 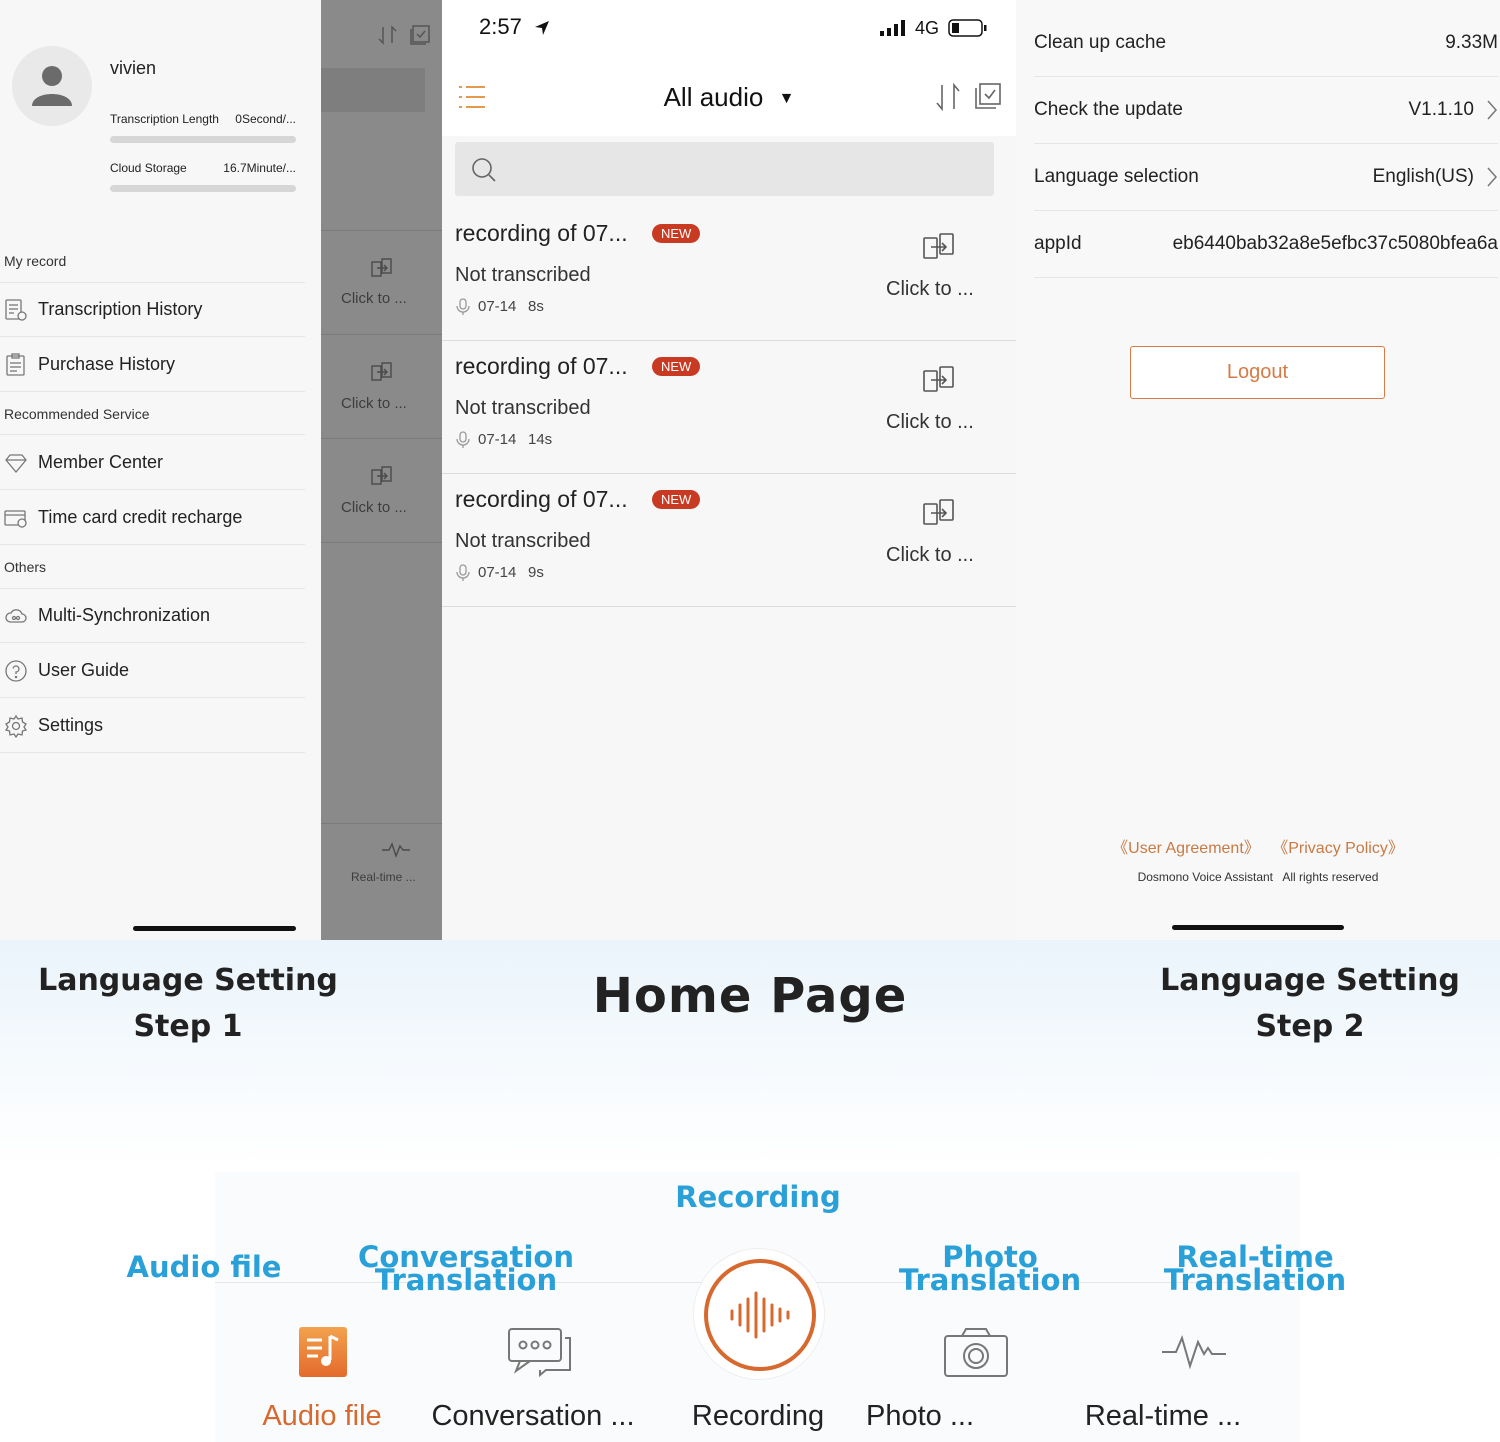 What do you see at coordinates (322, 1416) in the screenshot?
I see `tab-audio-file: Audio file` at bounding box center [322, 1416].